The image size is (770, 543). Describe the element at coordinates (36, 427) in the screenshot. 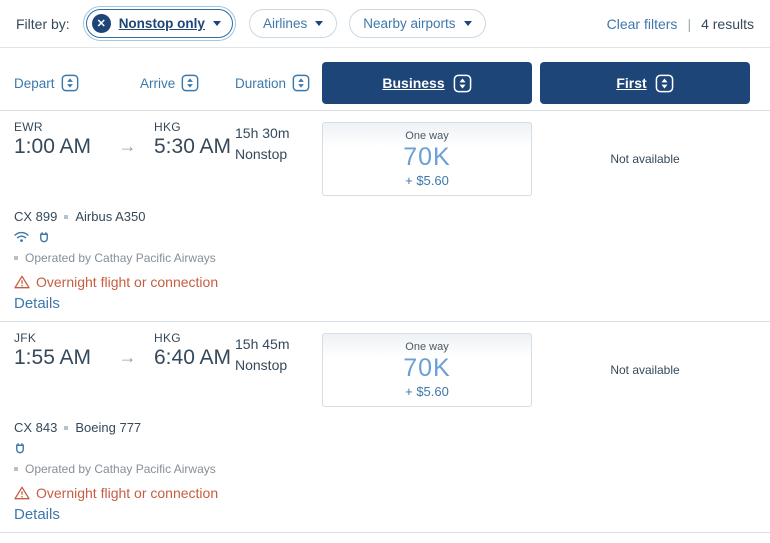

I see `flight-number: CX 843` at that location.